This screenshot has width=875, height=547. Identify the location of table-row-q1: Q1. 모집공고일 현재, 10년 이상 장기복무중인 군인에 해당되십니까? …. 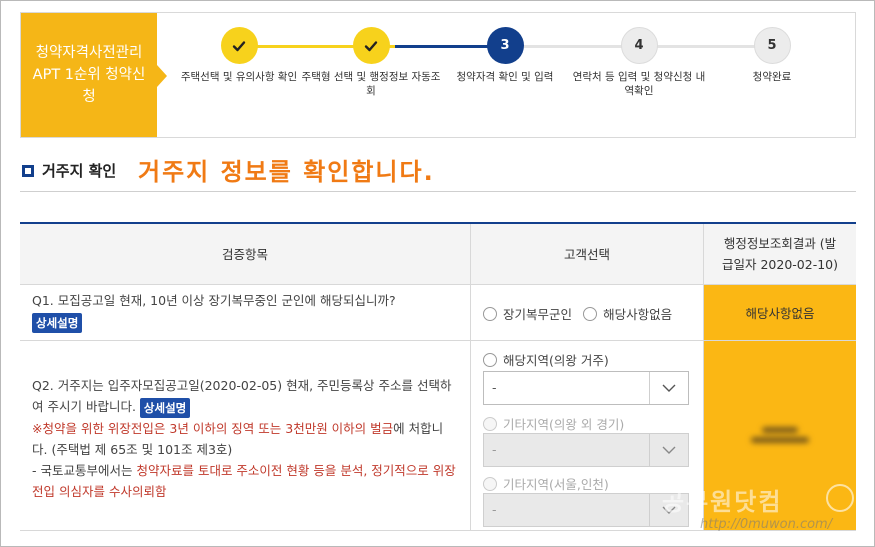
(438, 313).